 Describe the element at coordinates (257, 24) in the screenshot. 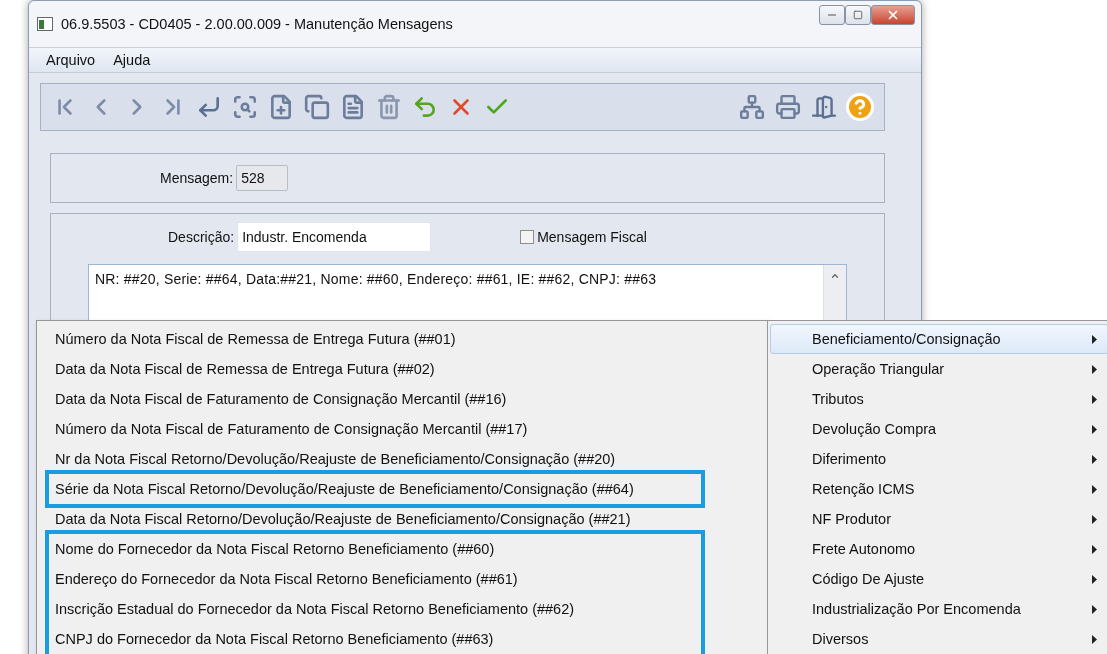

I see `window-title: 06.9.5503 - CD0405 - 2.00.00.009 - Manutenção Mensagens` at that location.